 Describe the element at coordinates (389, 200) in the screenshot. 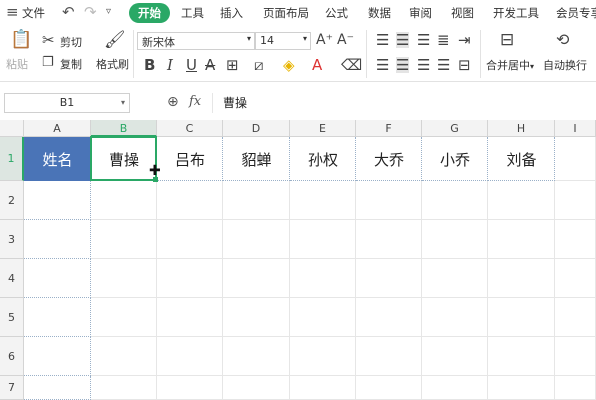

I see `cell-f2` at that location.